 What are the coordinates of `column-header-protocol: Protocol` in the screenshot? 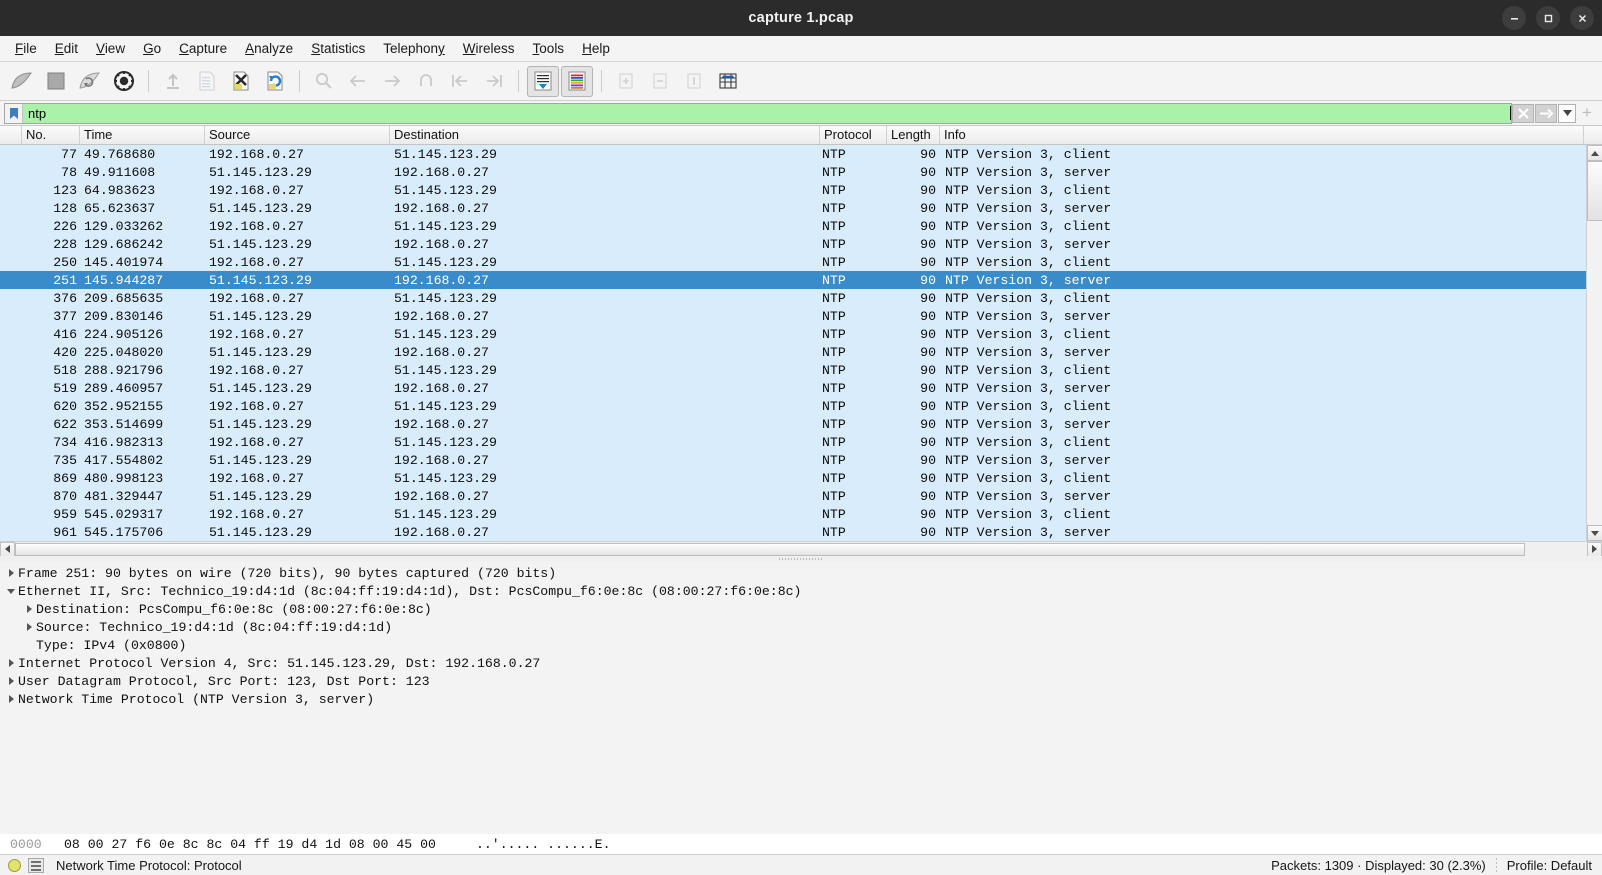 It's located at (853, 135).